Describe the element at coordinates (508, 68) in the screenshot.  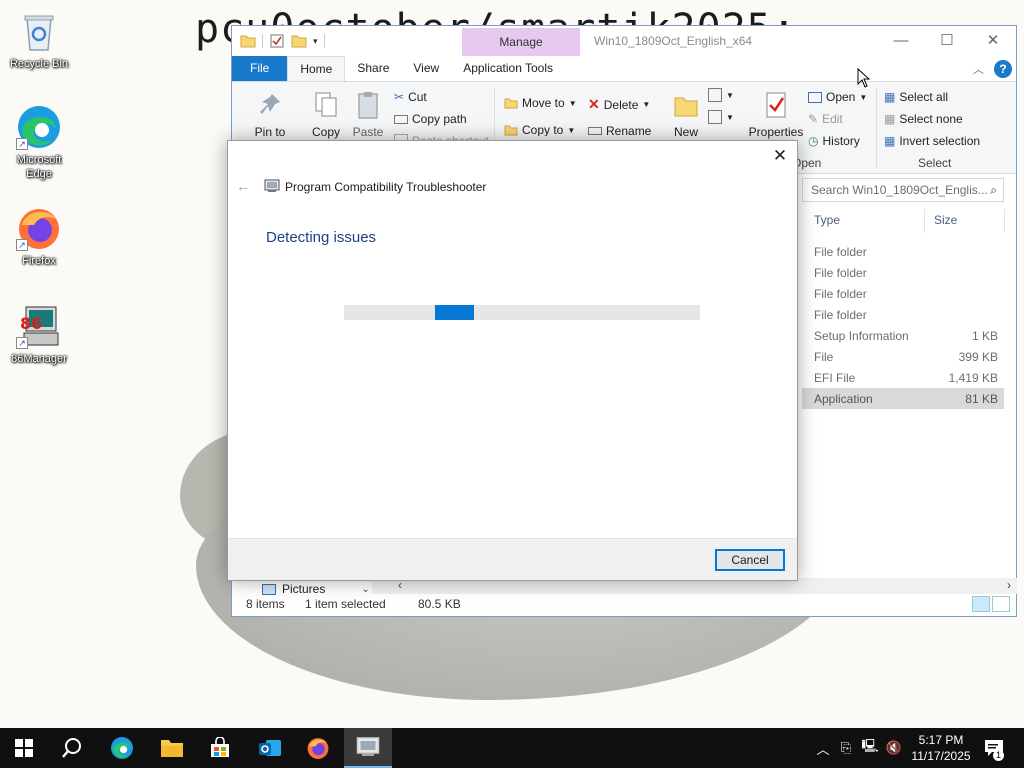
I see `tab-application-tools: Application Tools` at that location.